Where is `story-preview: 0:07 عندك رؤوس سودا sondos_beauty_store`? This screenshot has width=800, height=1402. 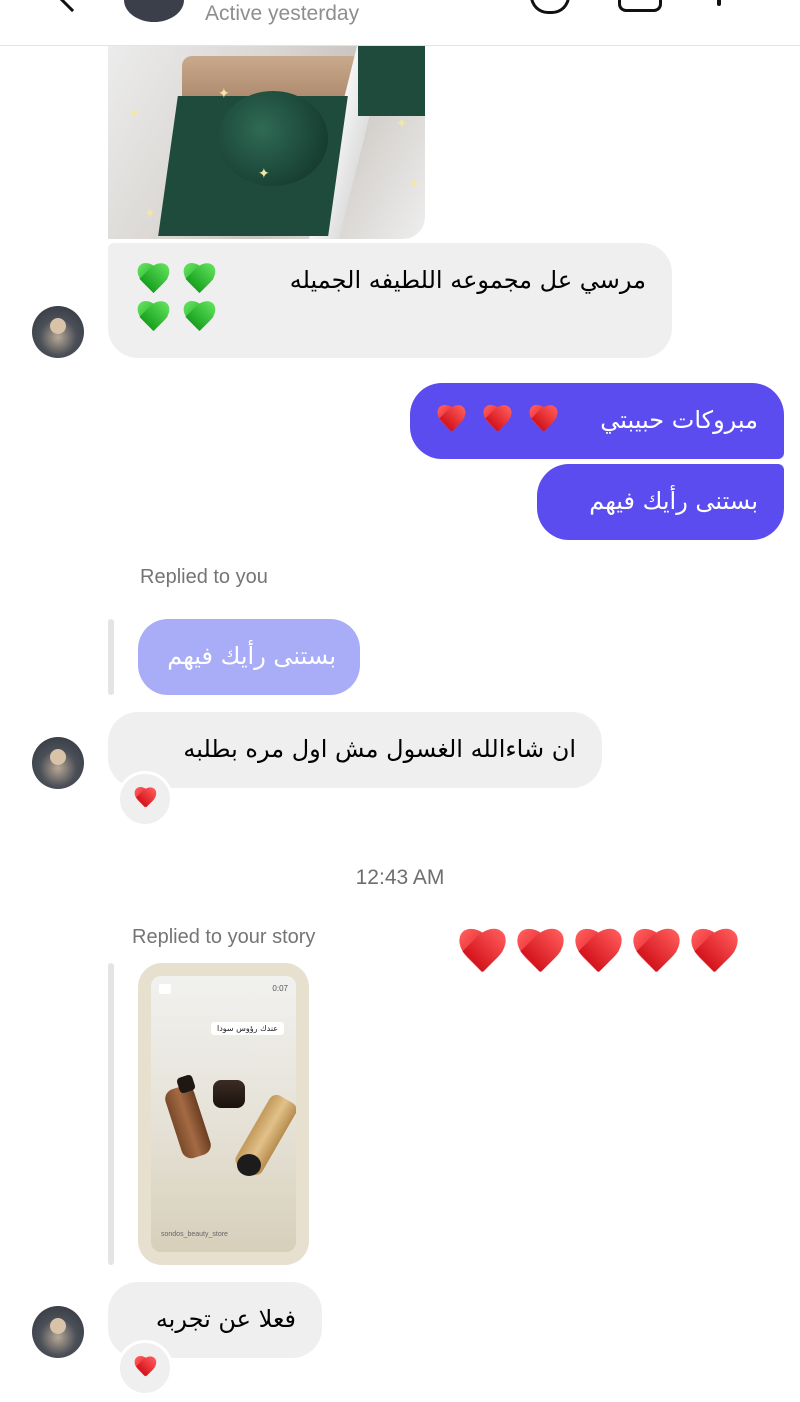 story-preview: 0:07 عندك رؤوس سودا sondos_beauty_store is located at coordinates (223, 1114).